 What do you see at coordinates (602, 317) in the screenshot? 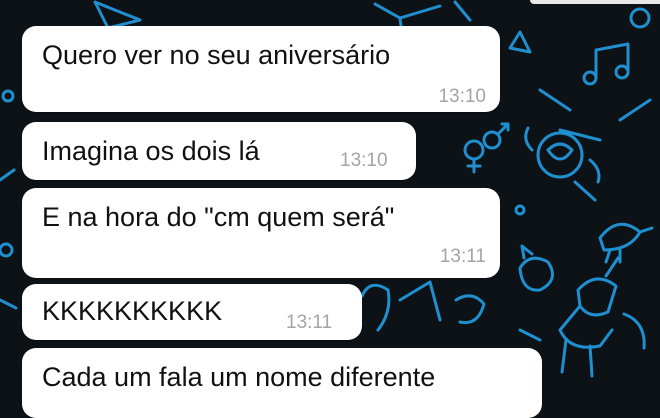
I see `unicorn-icon` at bounding box center [602, 317].